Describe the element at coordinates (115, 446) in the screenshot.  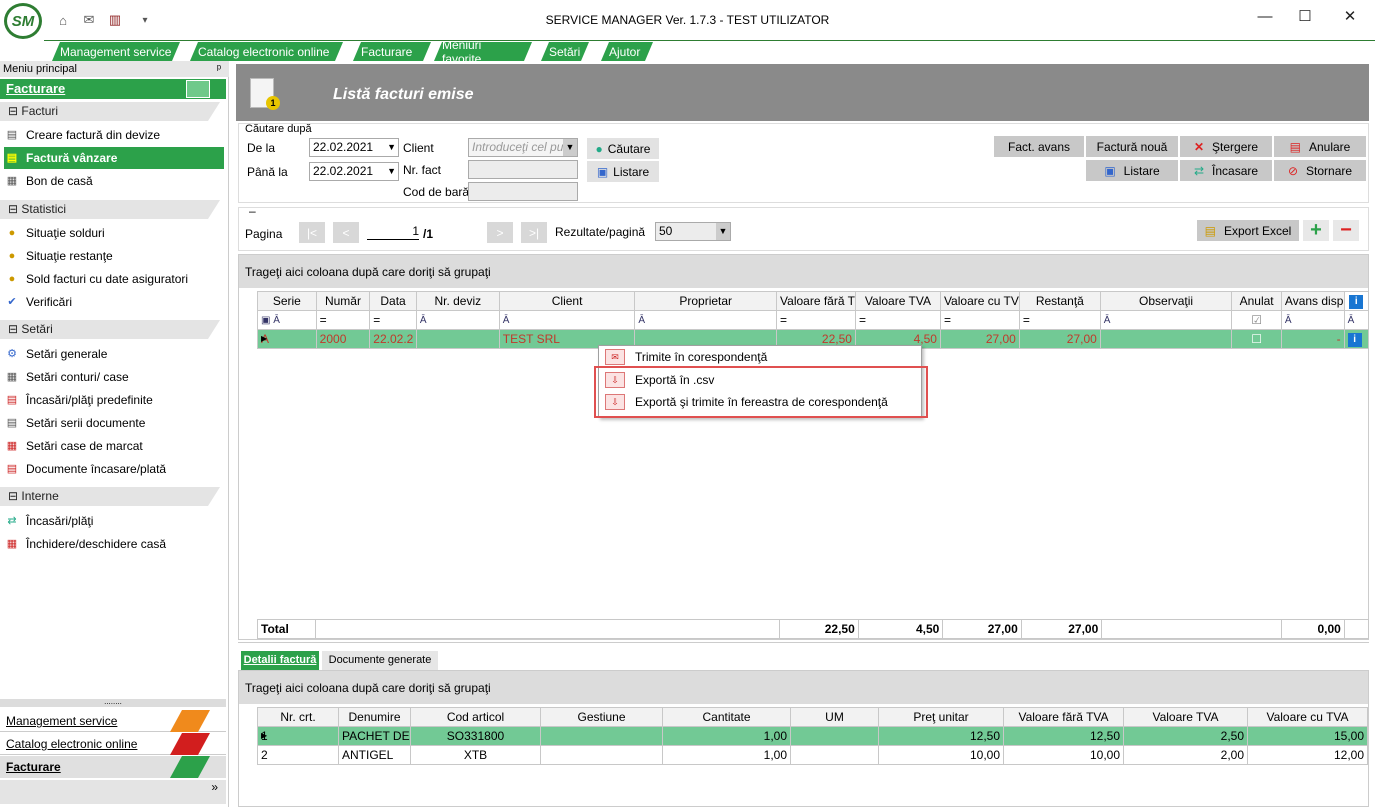
I see `sidebar-item-case-marcat: ▦ Setări case de marcat` at that location.